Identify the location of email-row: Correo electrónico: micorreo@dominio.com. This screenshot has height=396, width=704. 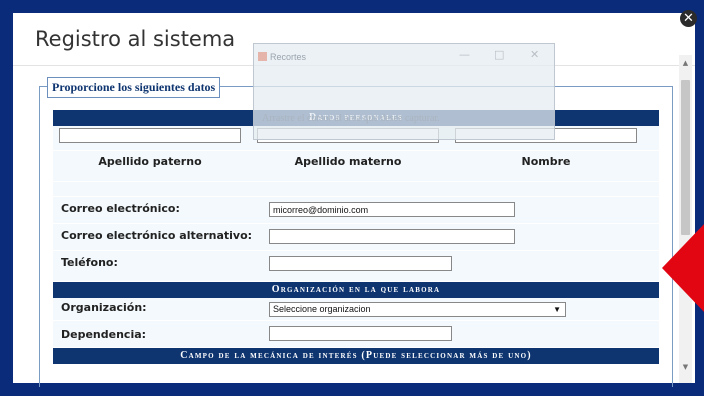
(356, 210).